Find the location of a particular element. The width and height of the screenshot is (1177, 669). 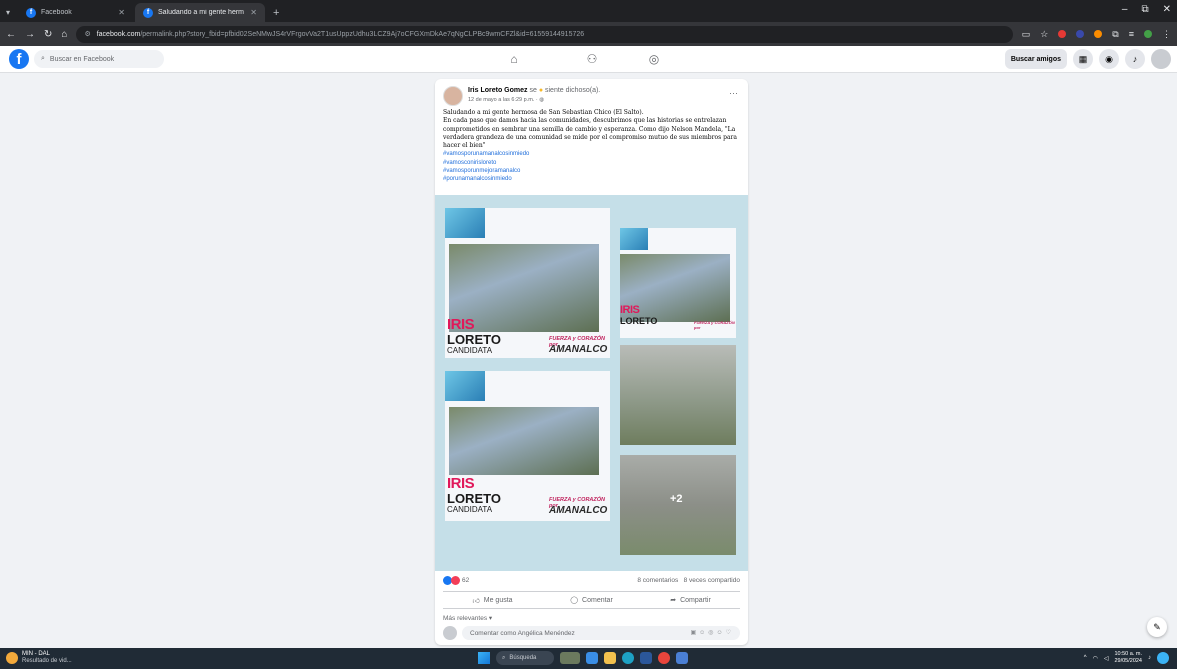

collage-image is located at coordinates (678, 395).